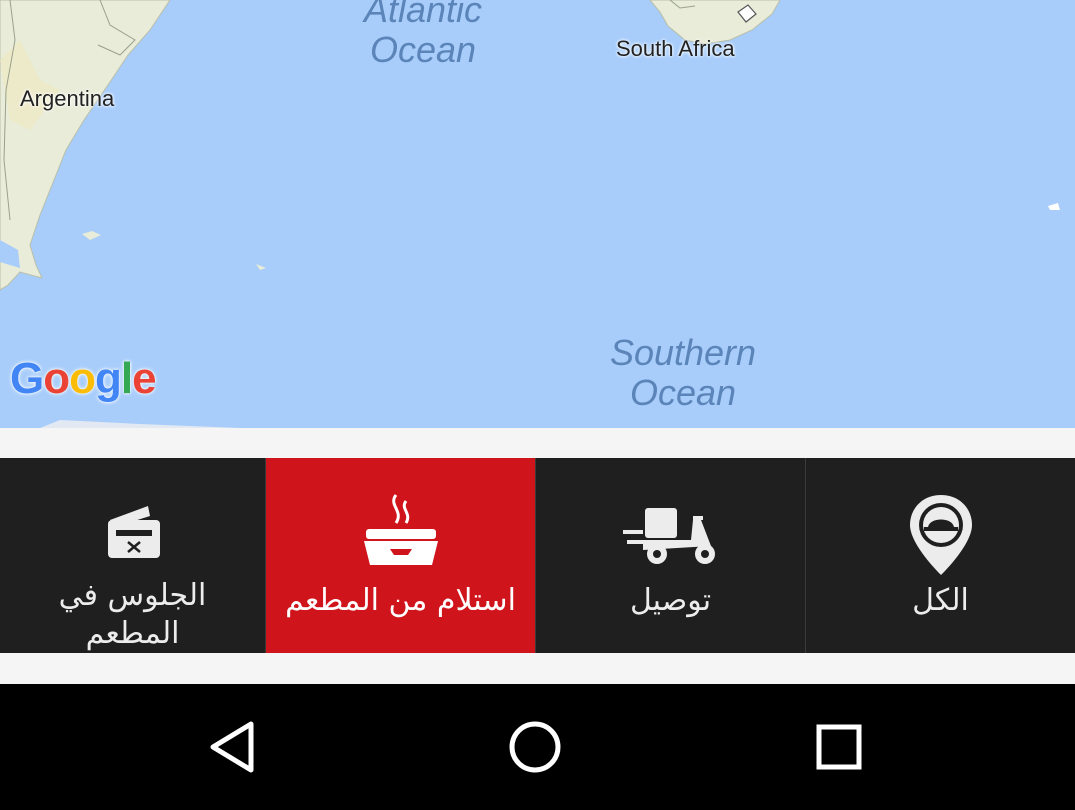  I want to click on back-icon, so click(232, 747).